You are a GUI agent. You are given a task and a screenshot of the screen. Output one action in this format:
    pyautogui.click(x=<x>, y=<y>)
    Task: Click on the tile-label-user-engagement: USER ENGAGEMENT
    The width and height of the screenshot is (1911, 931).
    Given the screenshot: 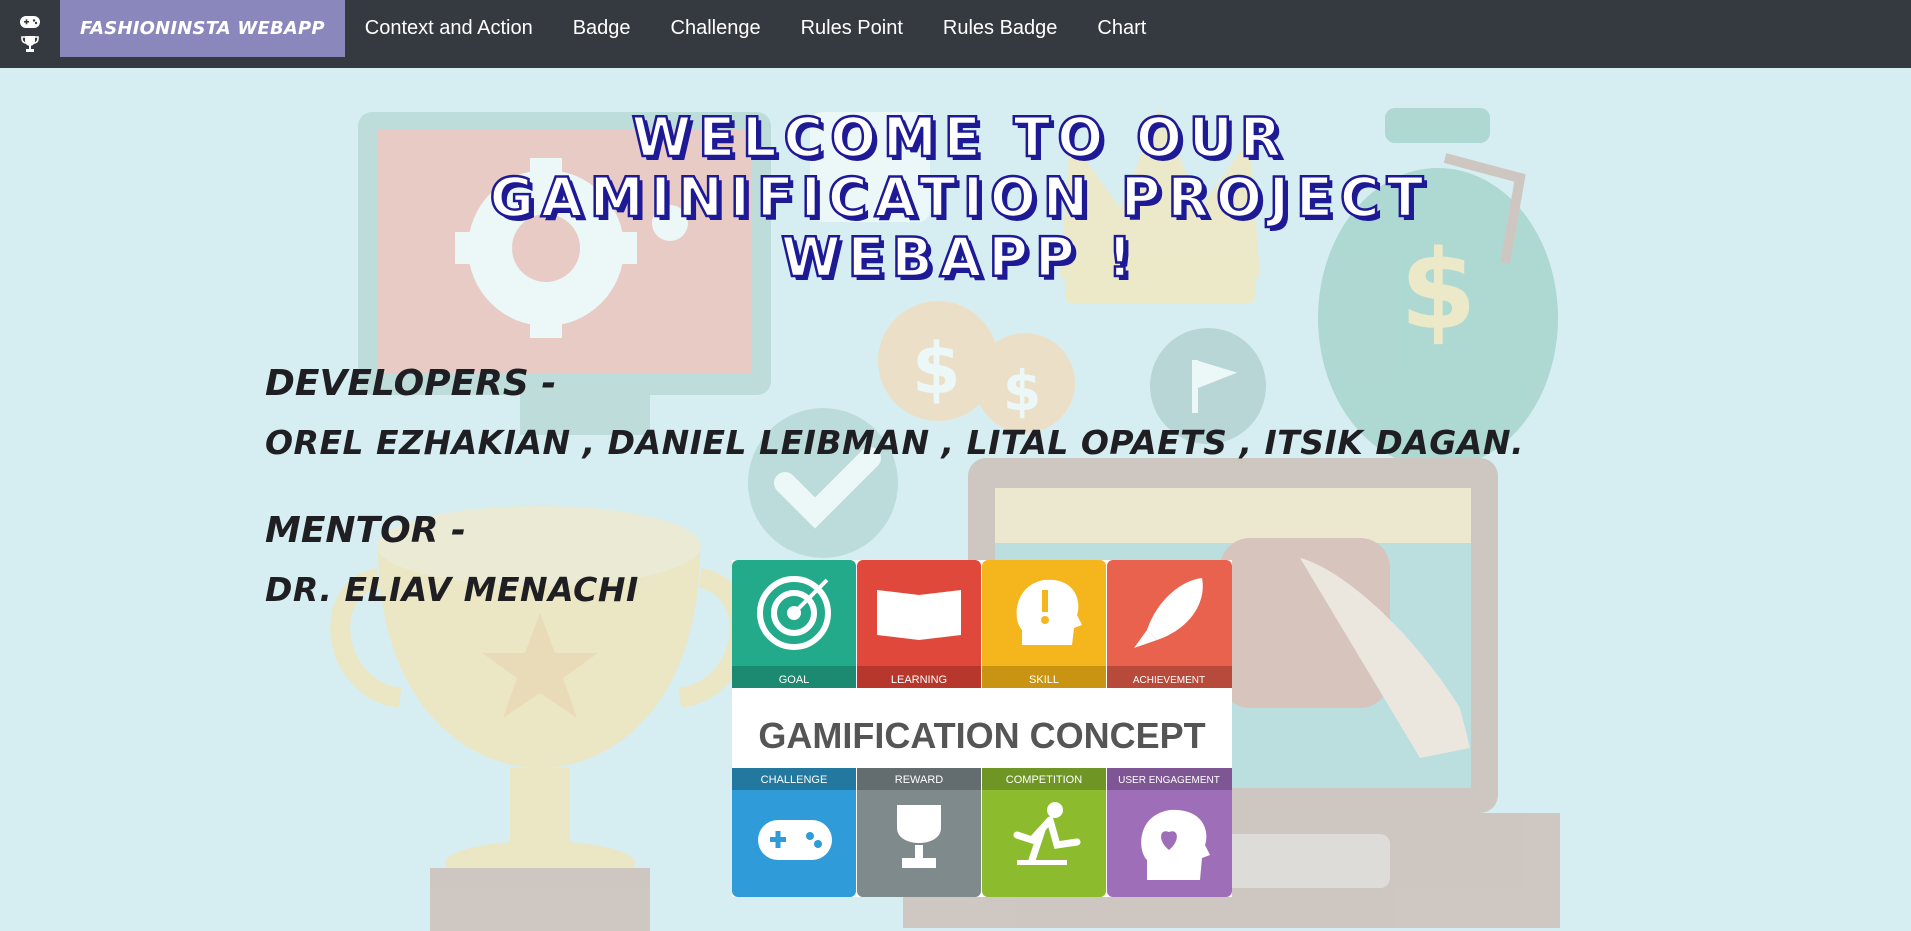 What is the action you would take?
    pyautogui.click(x=1169, y=780)
    